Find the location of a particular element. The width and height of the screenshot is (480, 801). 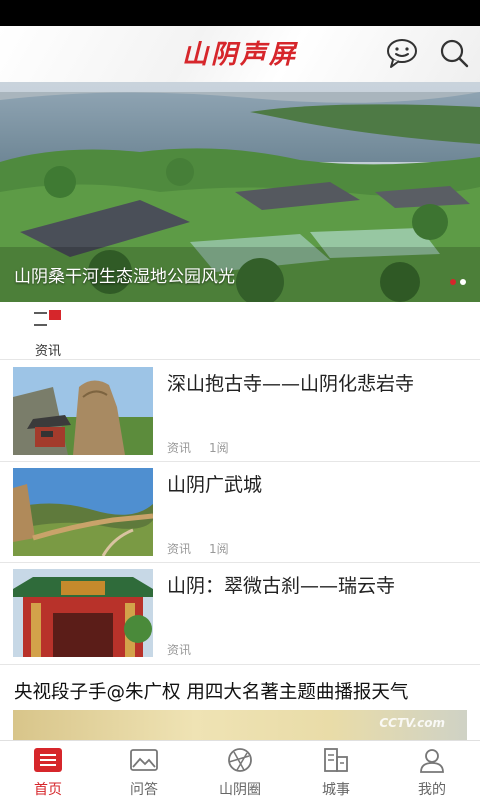

article-item: 山阴广武城 资讯 1阅 is located at coordinates (240, 512).